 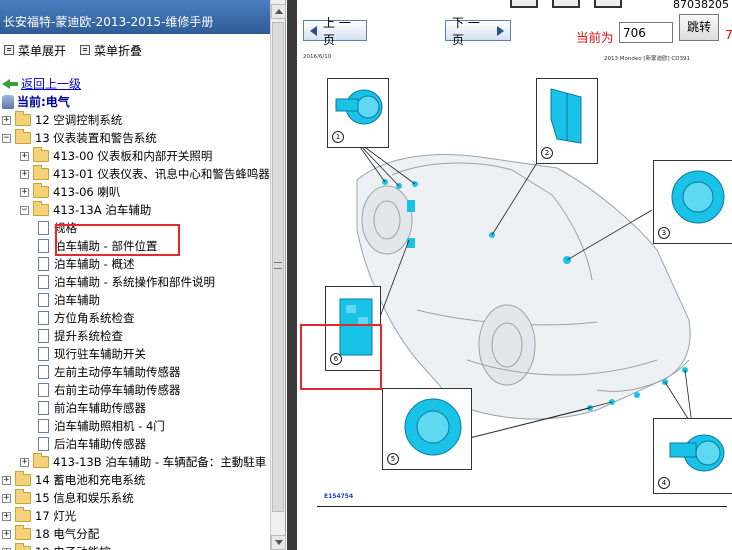 I want to click on tree-folder-item: +18 电气分配, so click(x=50, y=534).